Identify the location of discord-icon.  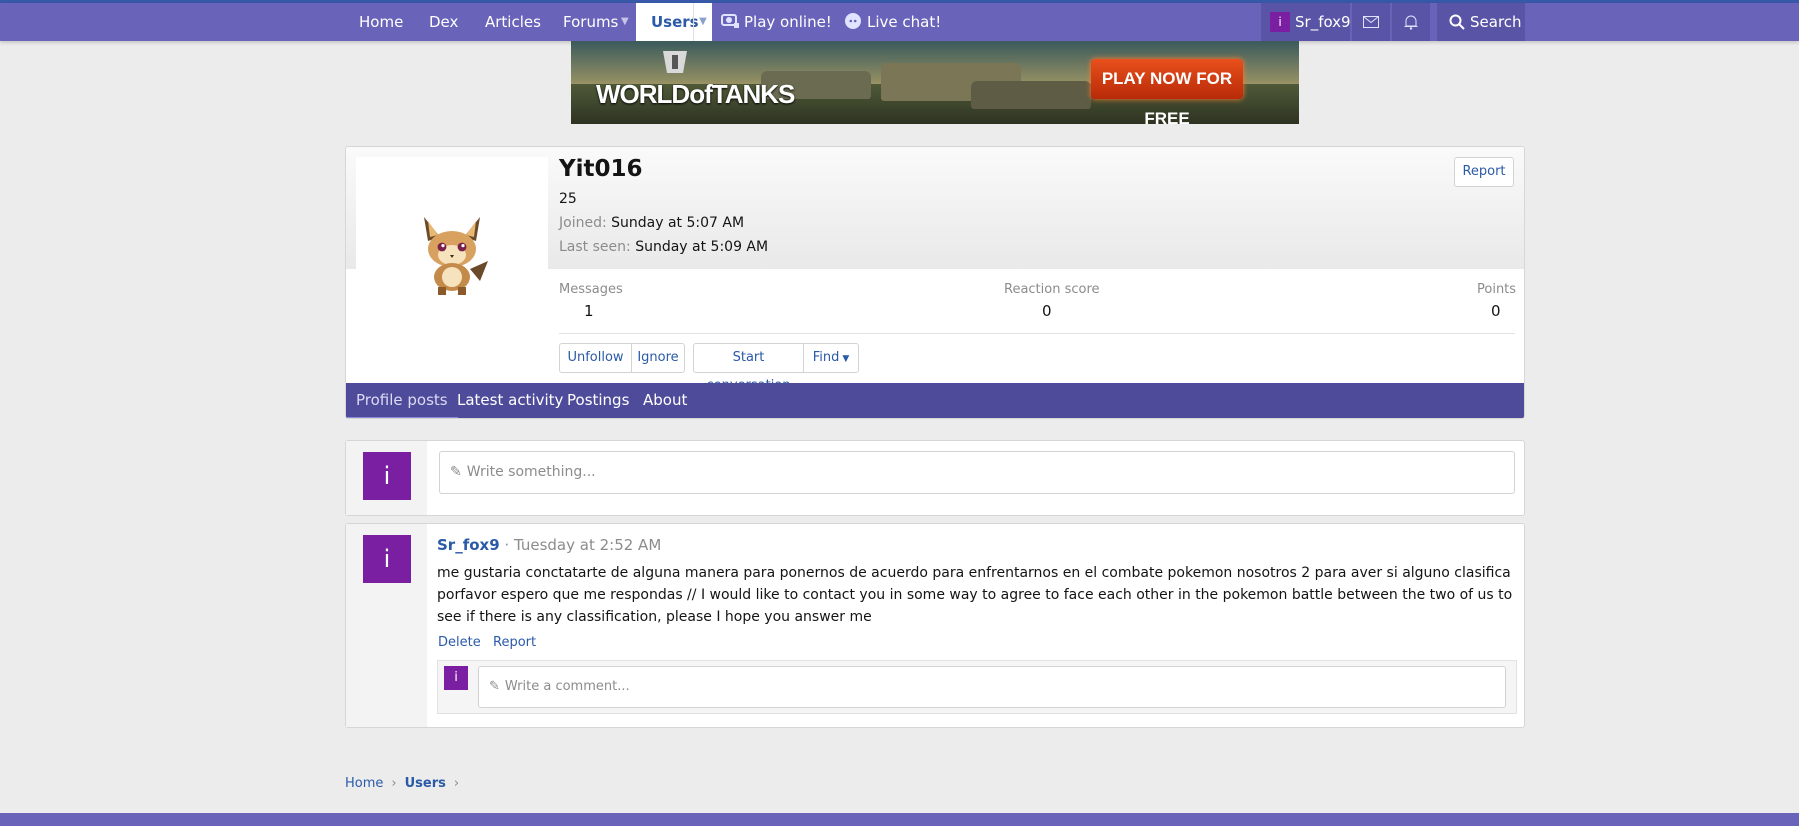
(853, 21).